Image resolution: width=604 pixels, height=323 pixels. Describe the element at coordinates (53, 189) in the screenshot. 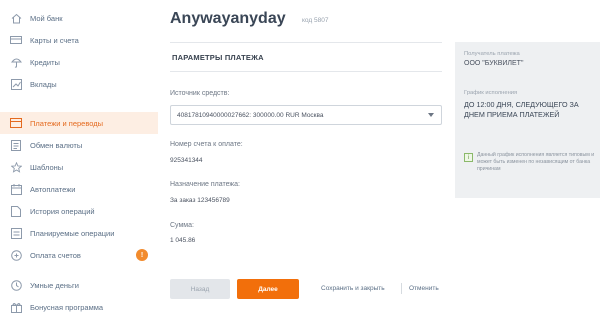

I see `sidebar-item-label: Автоплатежи` at that location.